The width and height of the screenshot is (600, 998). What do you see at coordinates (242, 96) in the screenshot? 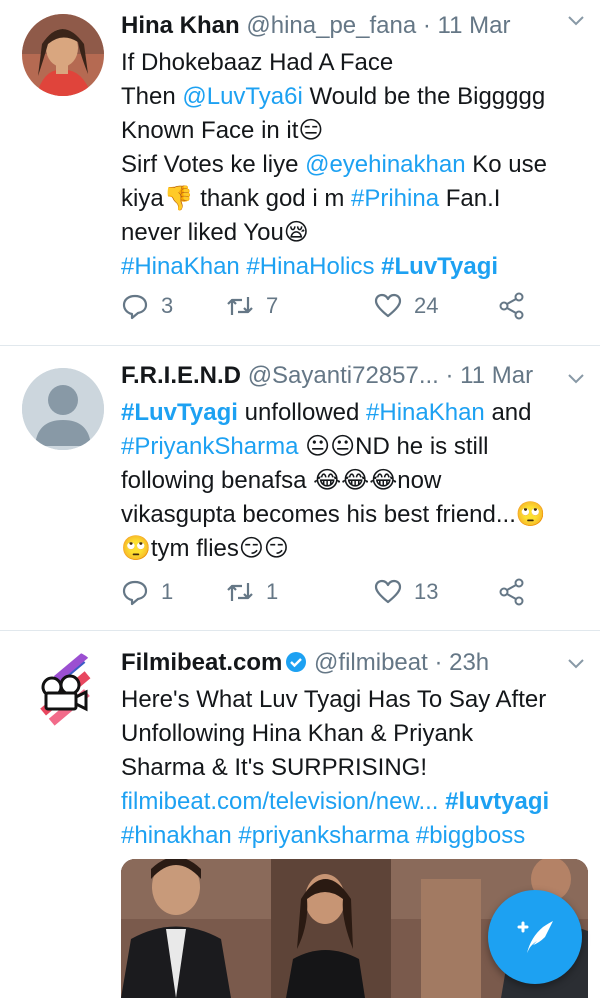
I see `mention-link: @LuvTya6i` at bounding box center [242, 96].